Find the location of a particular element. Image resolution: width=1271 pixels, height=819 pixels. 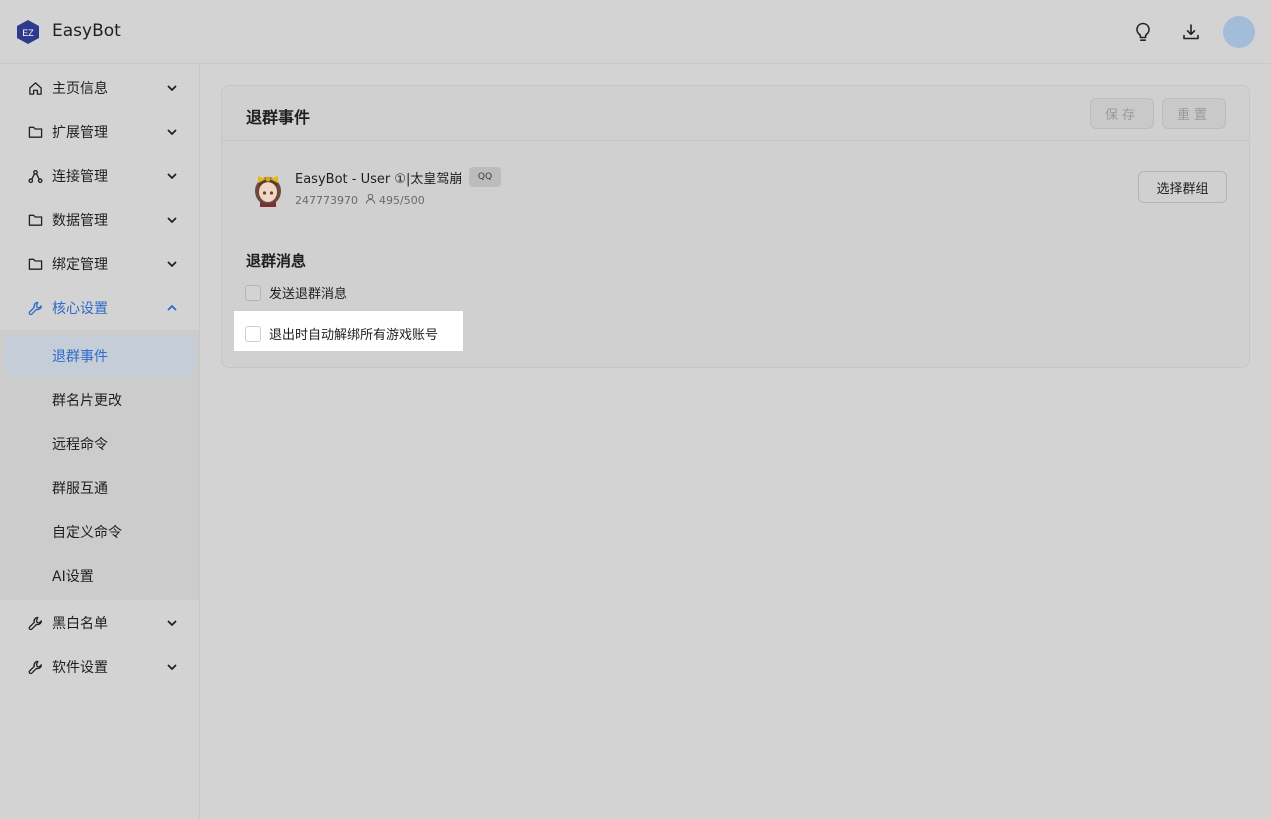

sidebar-subitem-label: 群服互通 is located at coordinates (80, 489).